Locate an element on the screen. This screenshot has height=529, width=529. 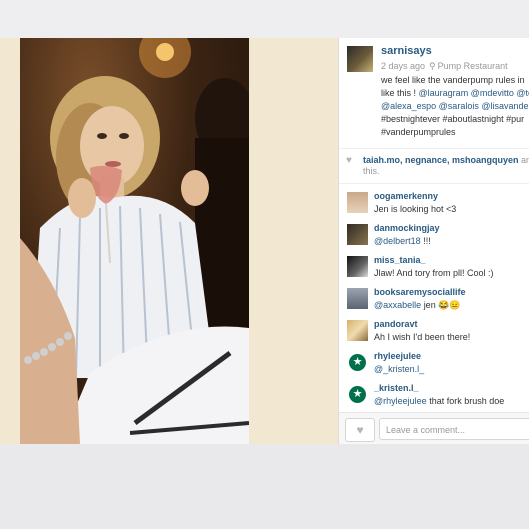
bw-avatar is located at coordinates (357, 266).